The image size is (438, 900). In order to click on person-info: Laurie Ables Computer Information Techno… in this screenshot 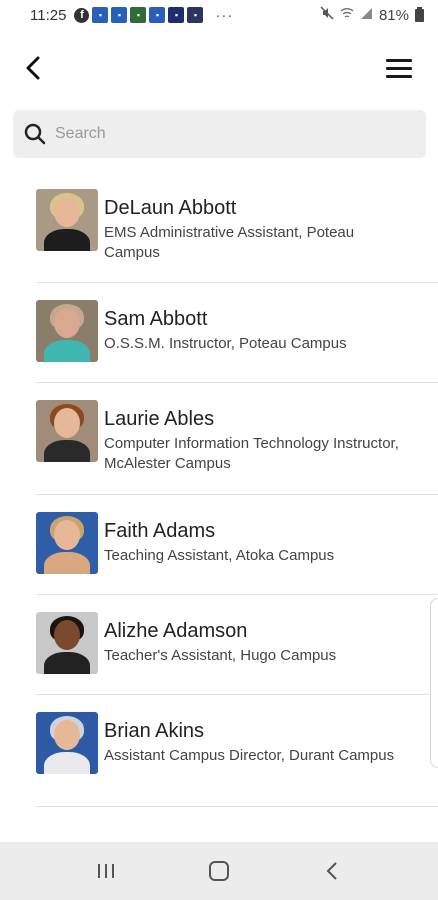, I will do `click(252, 438)`.